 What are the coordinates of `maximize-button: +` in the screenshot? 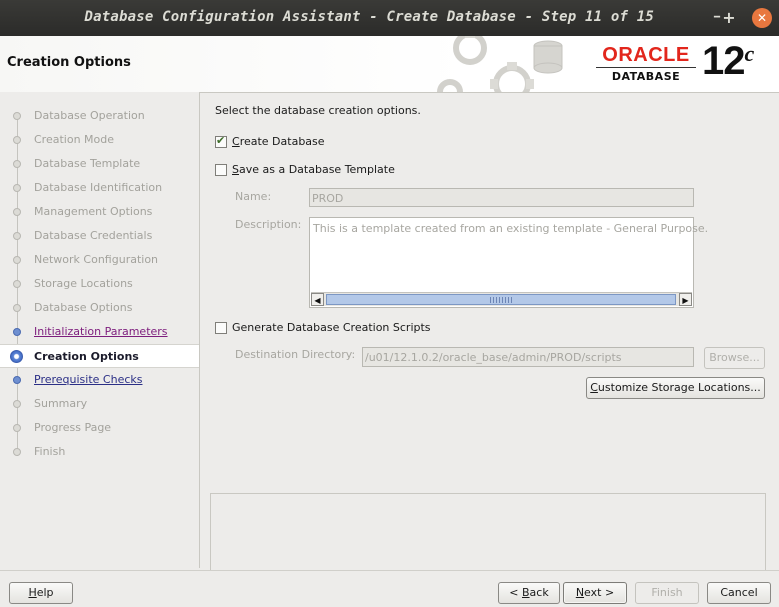 It's located at (729, 18).